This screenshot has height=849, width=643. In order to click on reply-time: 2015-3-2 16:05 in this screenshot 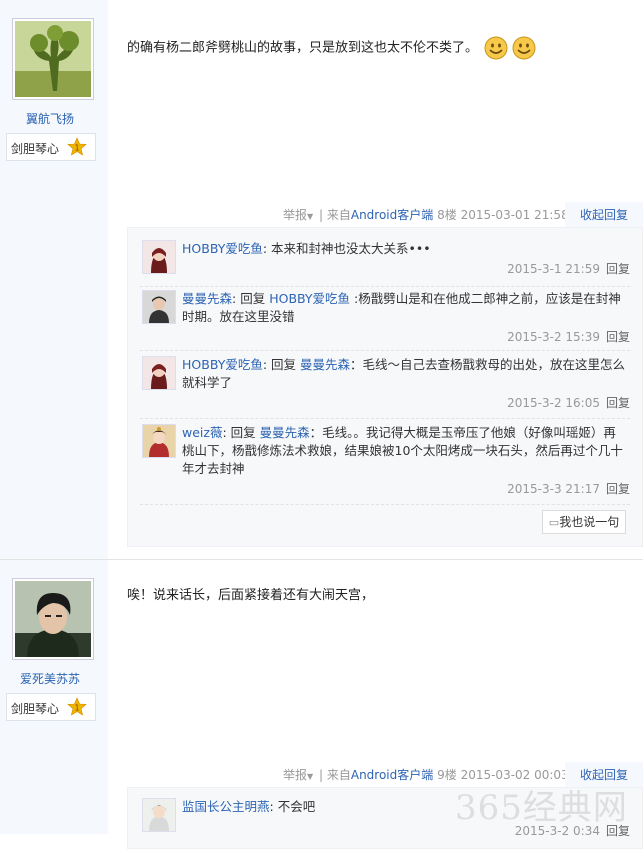, I will do `click(553, 403)`.